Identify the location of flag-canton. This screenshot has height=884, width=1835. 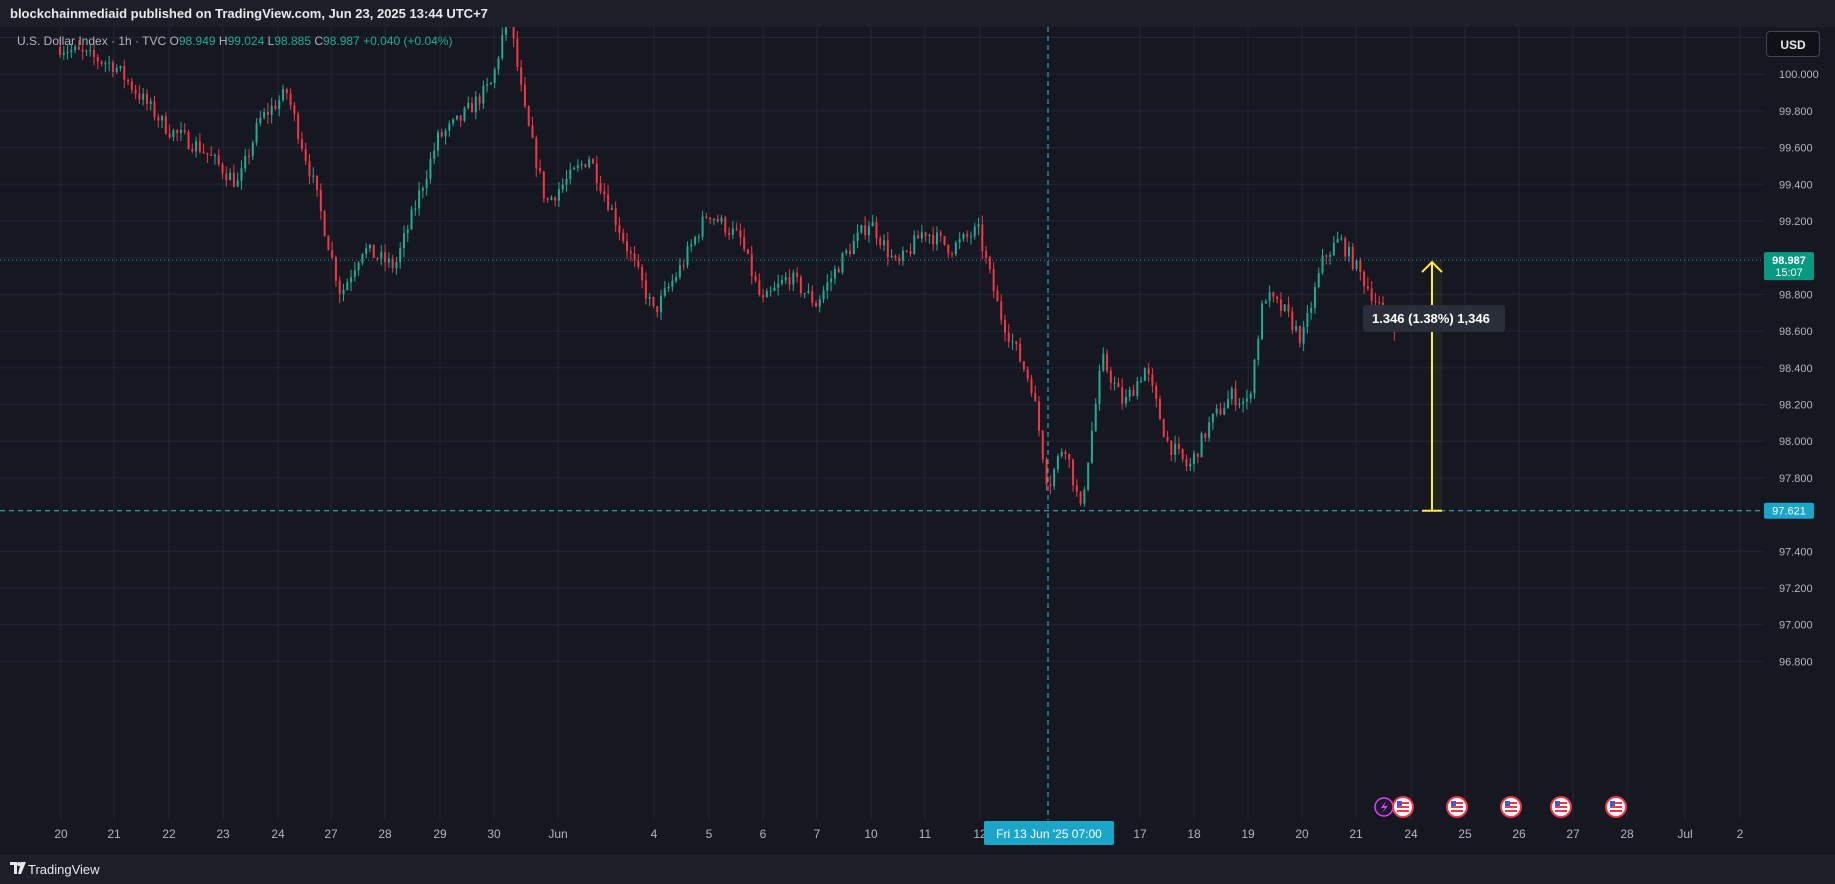
(1507, 803).